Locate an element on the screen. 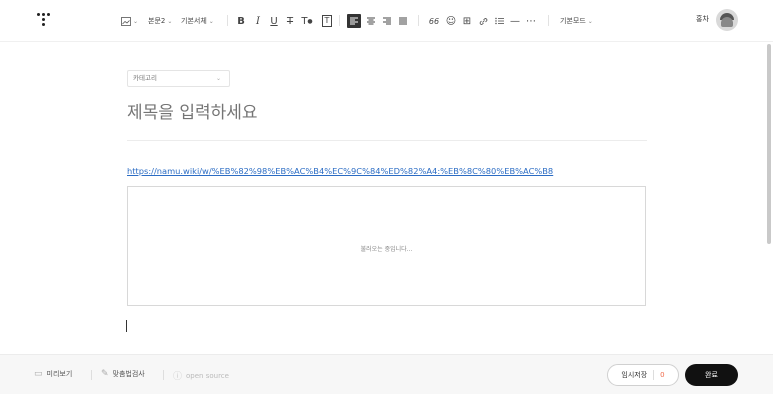 The height and width of the screenshot is (394, 773). avatar is located at coordinates (727, 20).